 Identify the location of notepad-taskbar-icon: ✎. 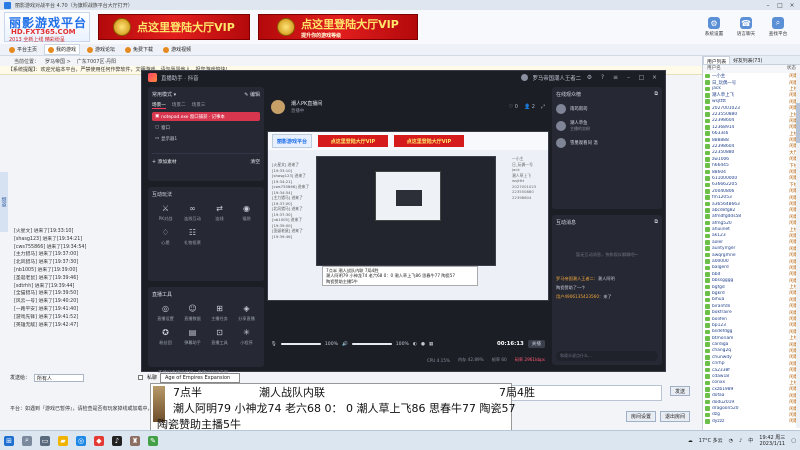
(153, 440).